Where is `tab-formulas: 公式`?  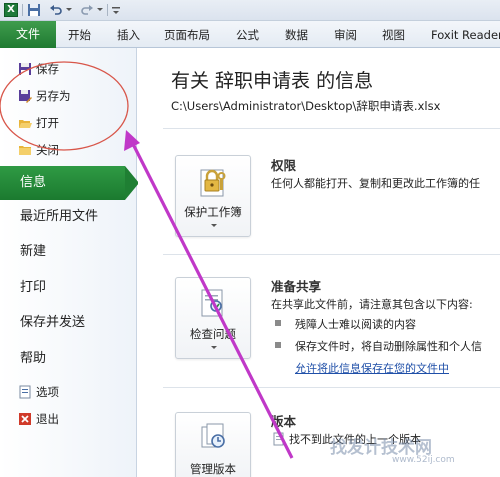 tab-formulas: 公式 is located at coordinates (247, 35).